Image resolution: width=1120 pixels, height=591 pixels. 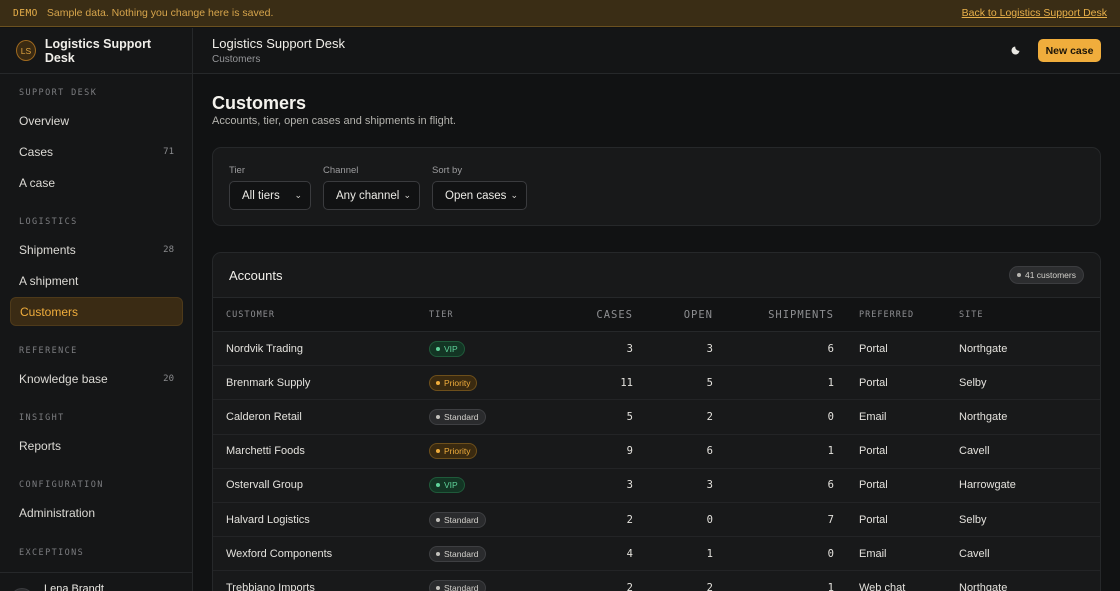 What do you see at coordinates (321, 417) in the screenshot?
I see `customer-name: Calderon Retail` at bounding box center [321, 417].